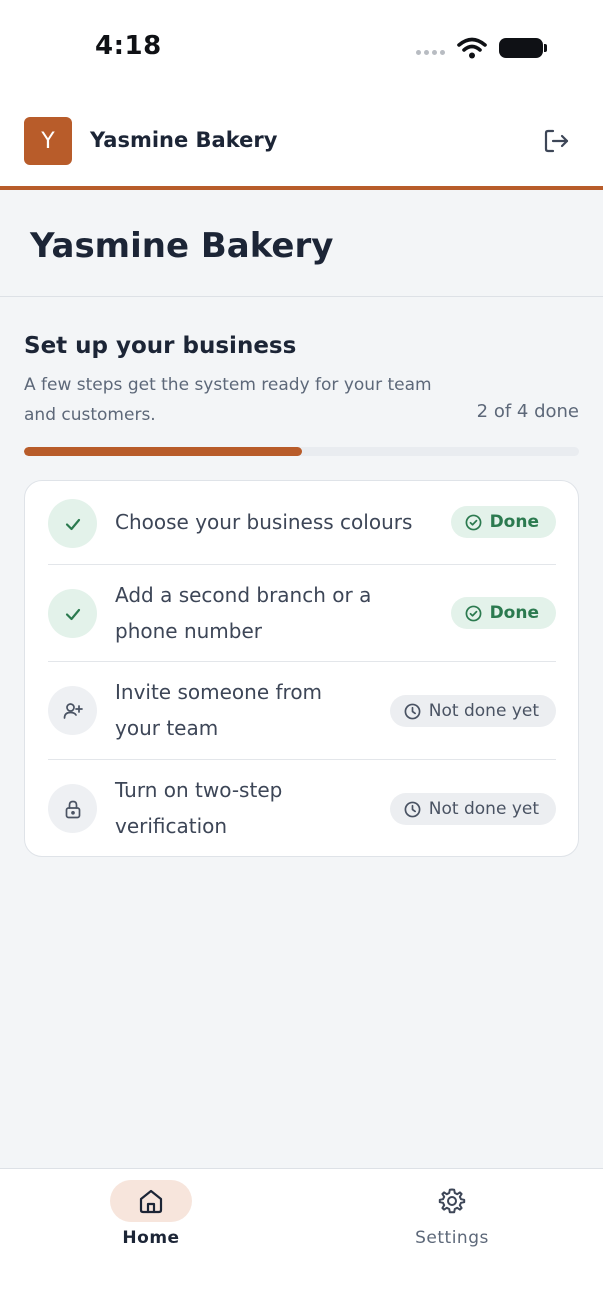 Image resolution: width=603 pixels, height=1311 pixels. Describe the element at coordinates (523, 48) in the screenshot. I see `battery-icon` at that location.